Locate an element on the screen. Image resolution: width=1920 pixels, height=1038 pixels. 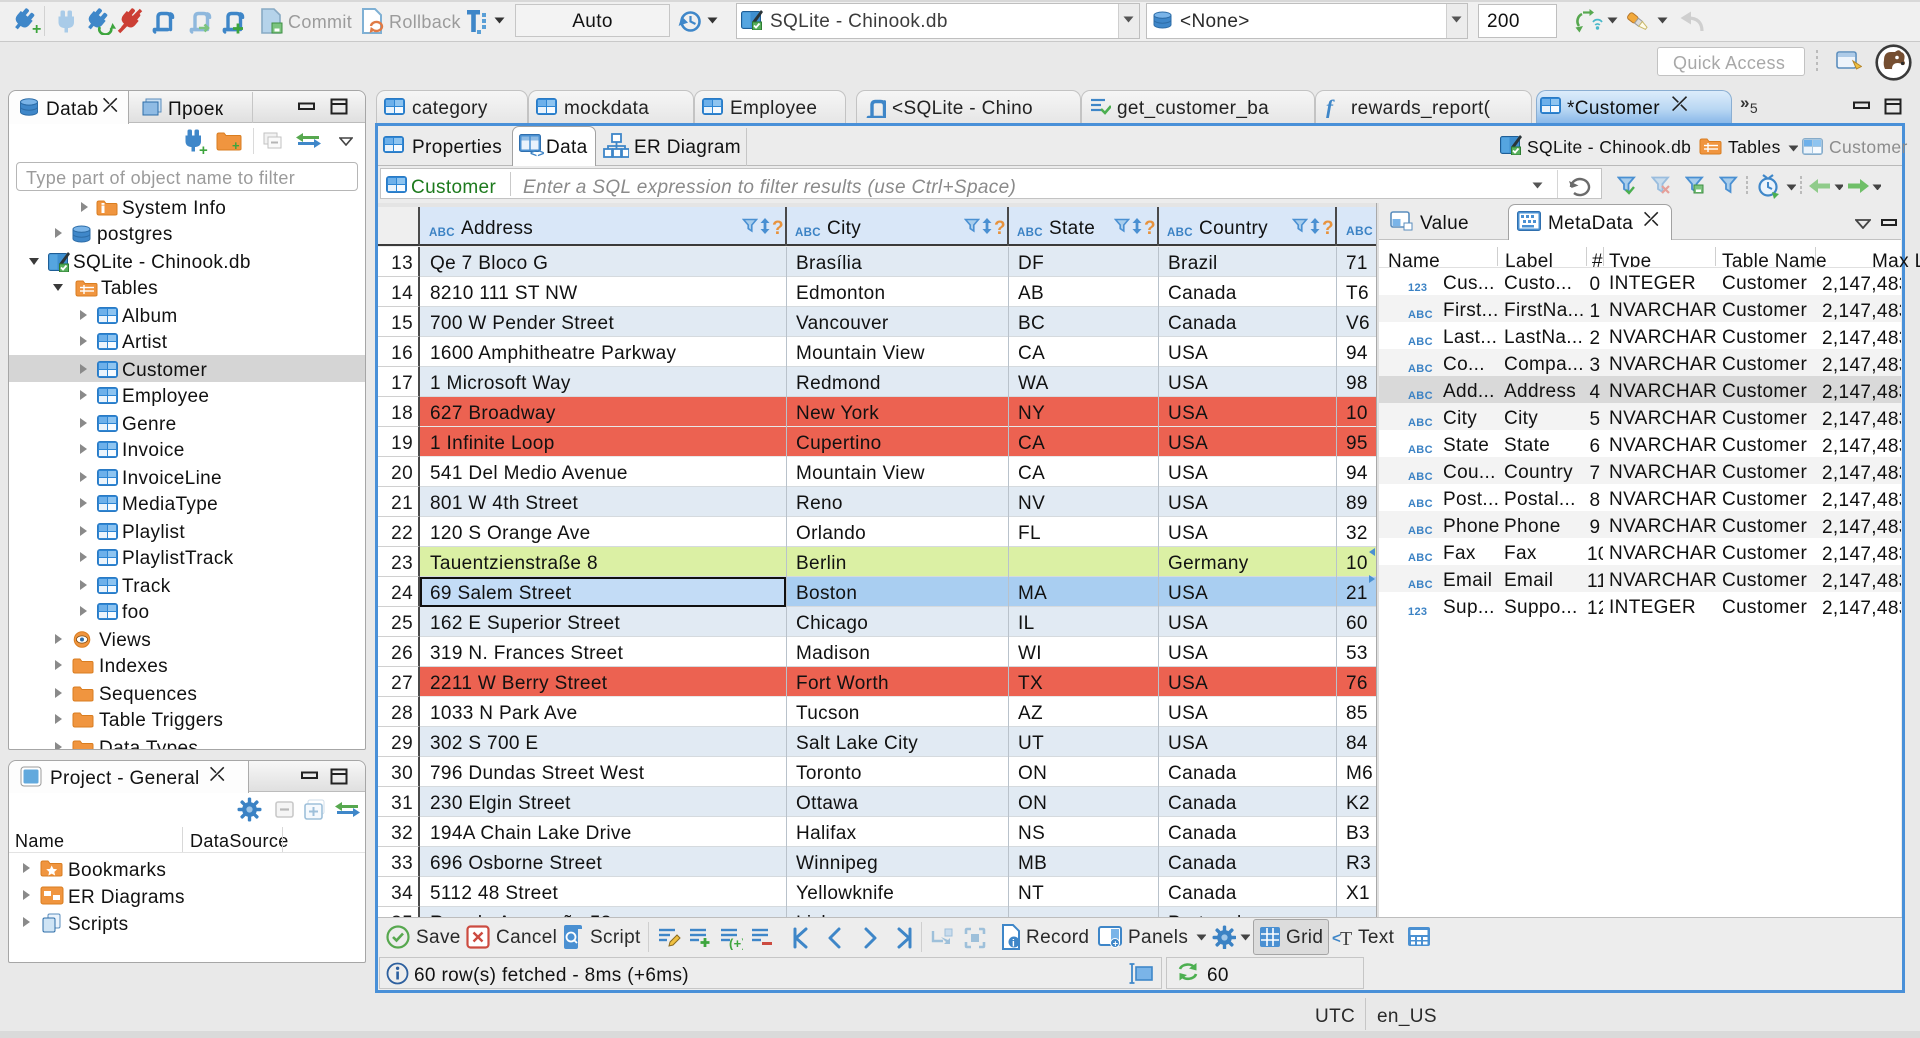
svg-text: f is located at coordinates (1330, 107).